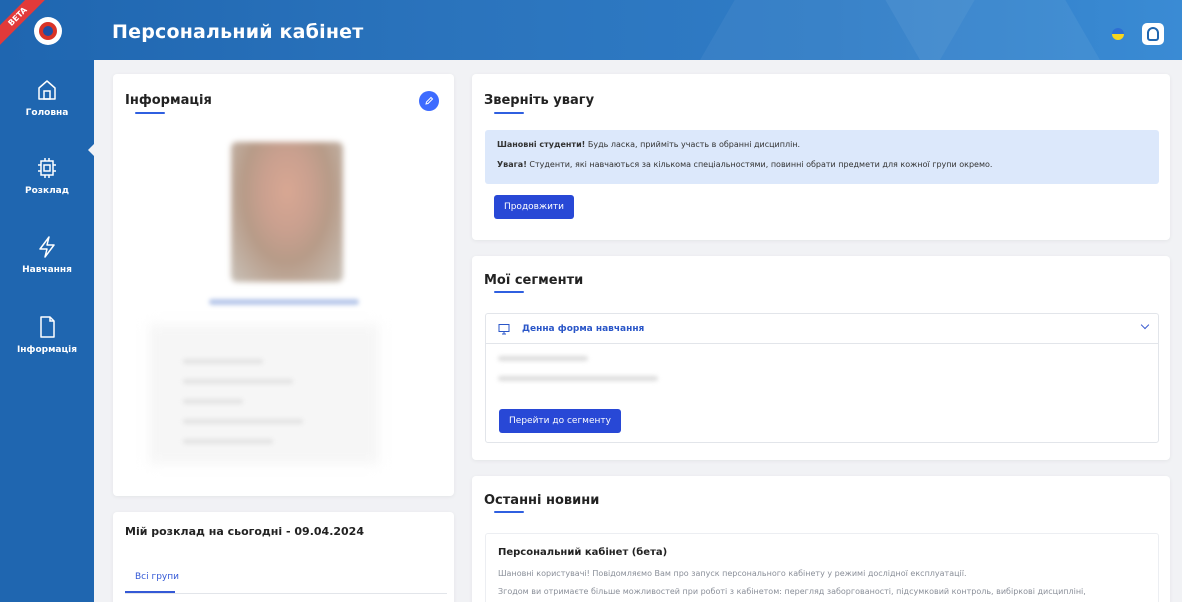  I want to click on tab-all-groups: Всі групи, so click(157, 577).